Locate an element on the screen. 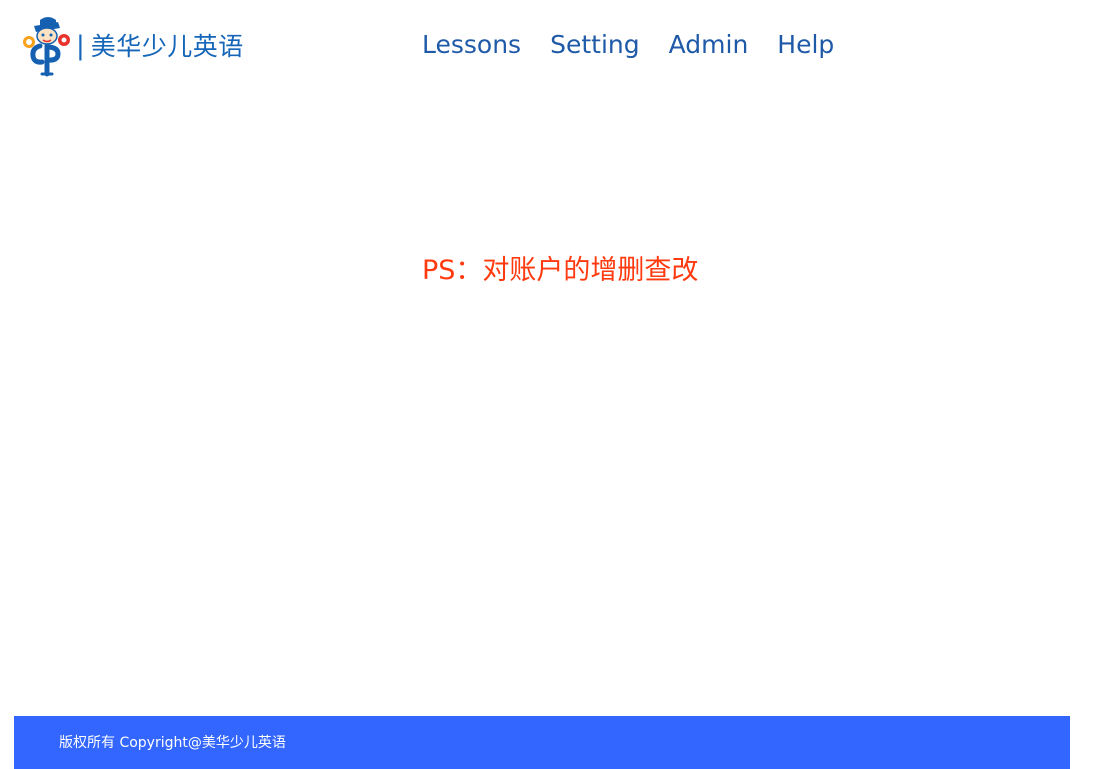  nav-link-setting: Setting is located at coordinates (595, 45).